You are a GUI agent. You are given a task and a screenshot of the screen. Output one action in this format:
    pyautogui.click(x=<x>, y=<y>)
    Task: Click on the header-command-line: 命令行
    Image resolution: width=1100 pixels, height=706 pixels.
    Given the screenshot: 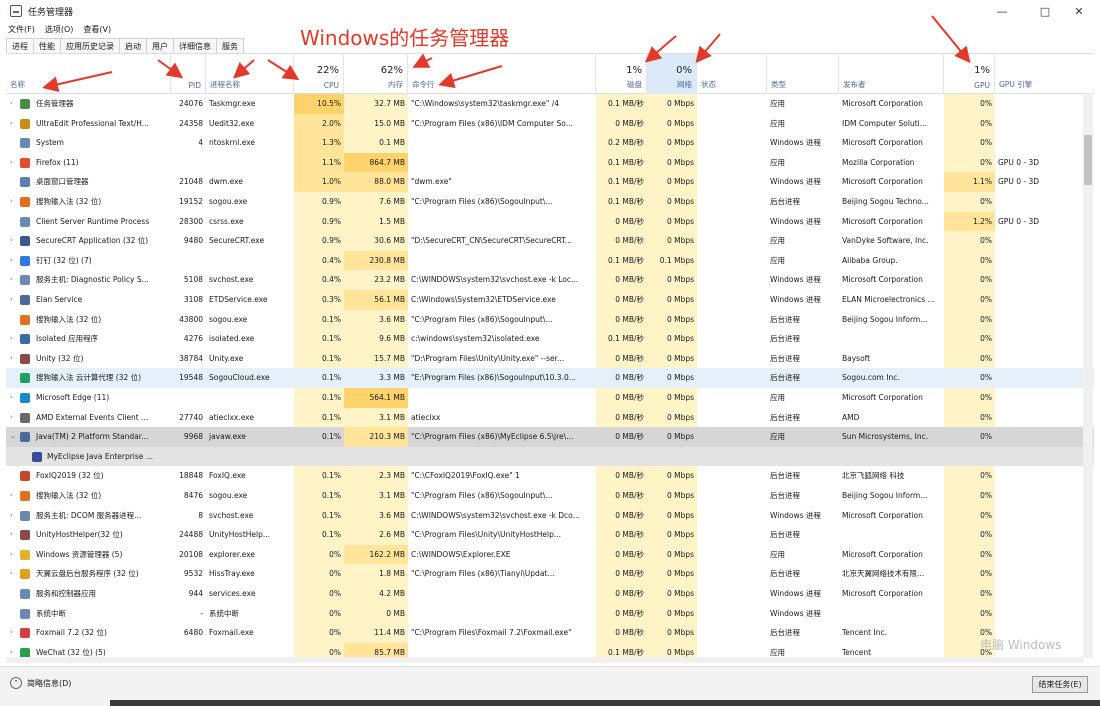 What is the action you would take?
    pyautogui.click(x=502, y=74)
    